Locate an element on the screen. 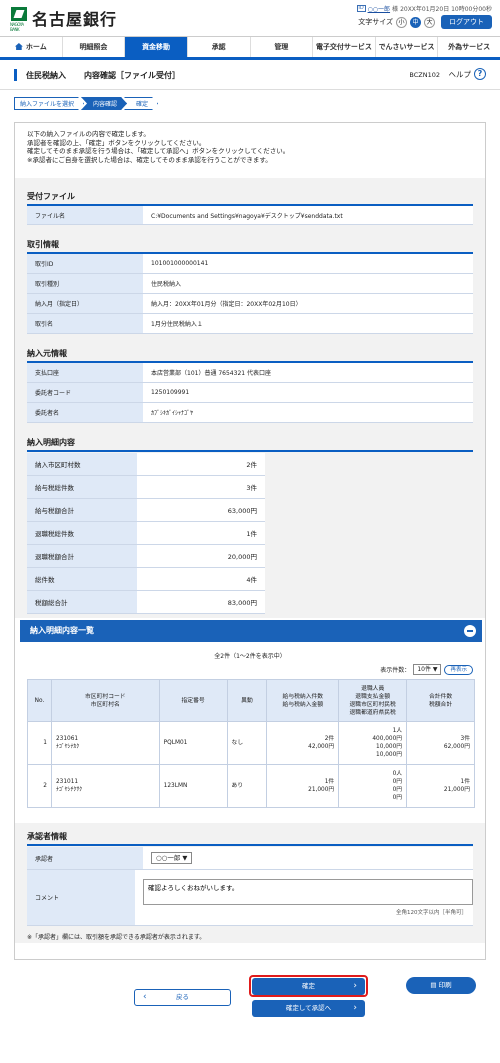 This screenshot has width=500, height=1063. detail-list-accordion: 納入明細内容一覧 is located at coordinates (251, 631).